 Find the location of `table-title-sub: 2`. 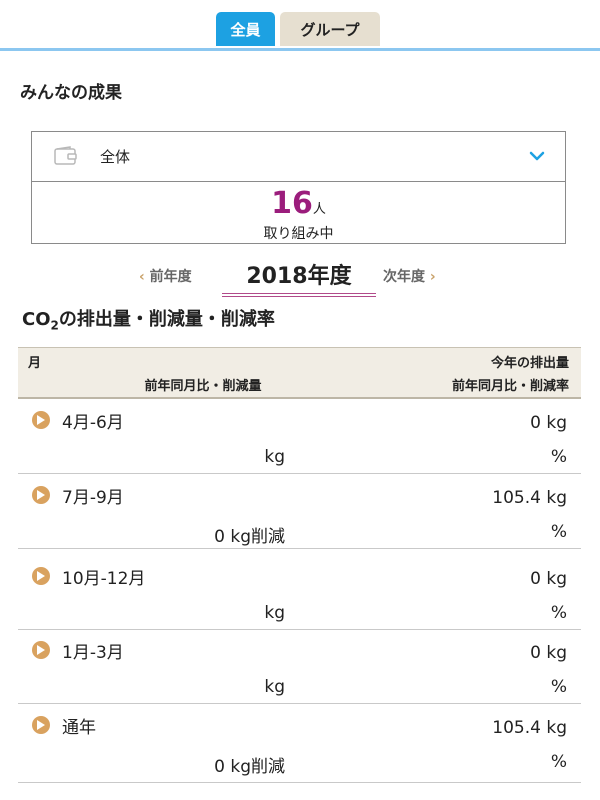

table-title-sub: 2 is located at coordinates (54, 325).